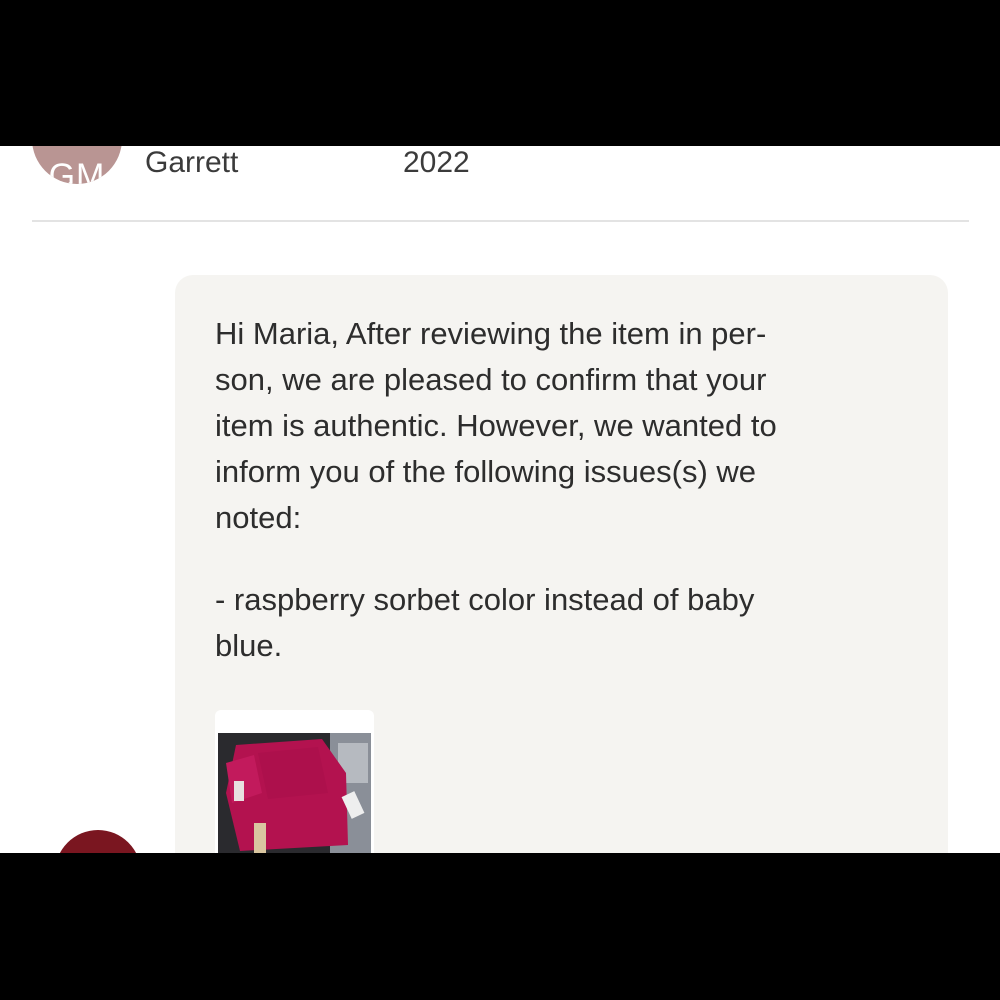 The image size is (1000, 1000). Describe the element at coordinates (500, 221) in the screenshot. I see `header-divider` at that location.